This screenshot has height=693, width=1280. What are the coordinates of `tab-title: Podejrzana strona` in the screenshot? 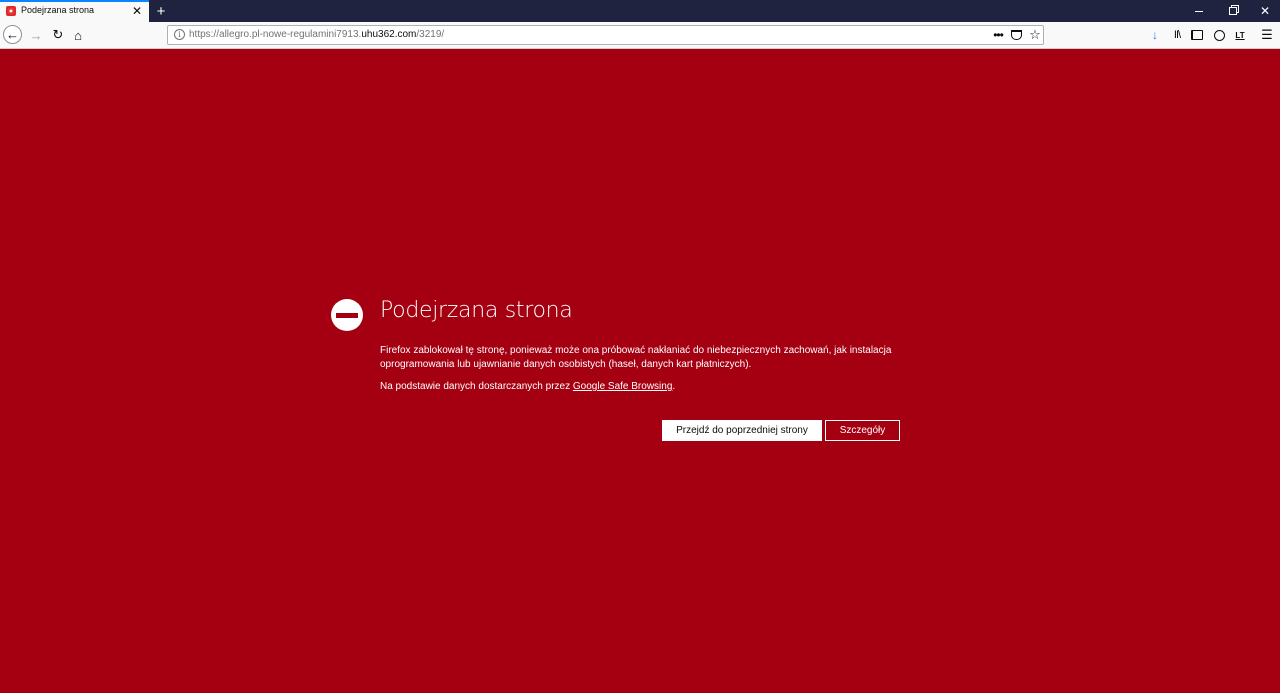 It's located at (58, 10).